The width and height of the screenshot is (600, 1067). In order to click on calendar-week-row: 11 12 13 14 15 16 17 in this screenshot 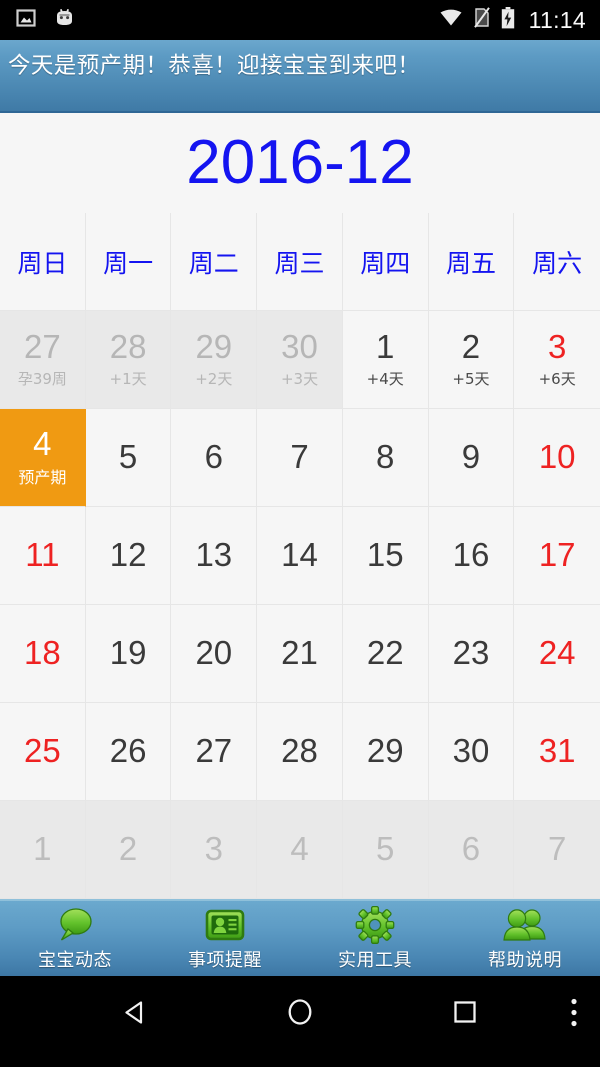, I will do `click(300, 556)`.